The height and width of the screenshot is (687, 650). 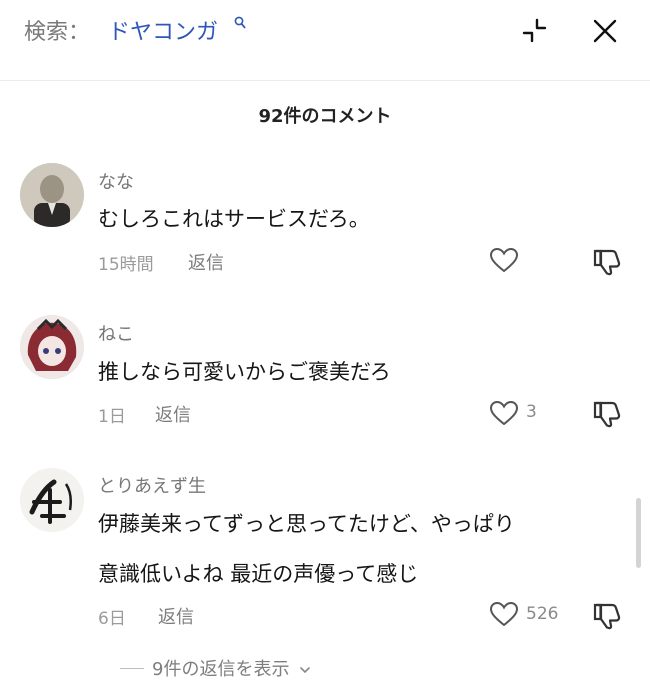 What do you see at coordinates (638, 533) in the screenshot?
I see `scrollbar` at bounding box center [638, 533].